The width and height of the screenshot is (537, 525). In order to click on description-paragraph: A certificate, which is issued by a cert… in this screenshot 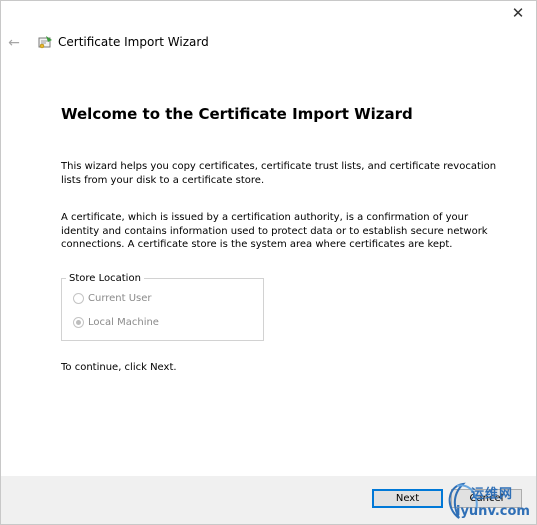, I will do `click(274, 231)`.